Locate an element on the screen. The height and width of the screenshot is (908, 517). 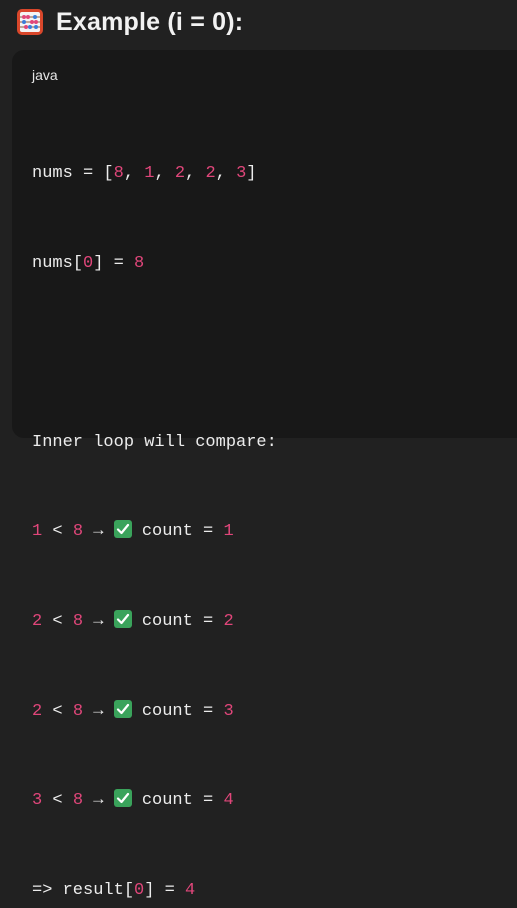
section-heading: Example (i = 0): is located at coordinates (129, 22).